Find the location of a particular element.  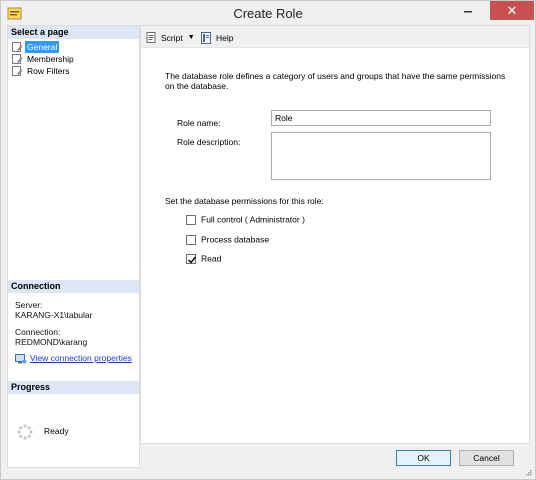

full-control-checkbox is located at coordinates (191, 219).